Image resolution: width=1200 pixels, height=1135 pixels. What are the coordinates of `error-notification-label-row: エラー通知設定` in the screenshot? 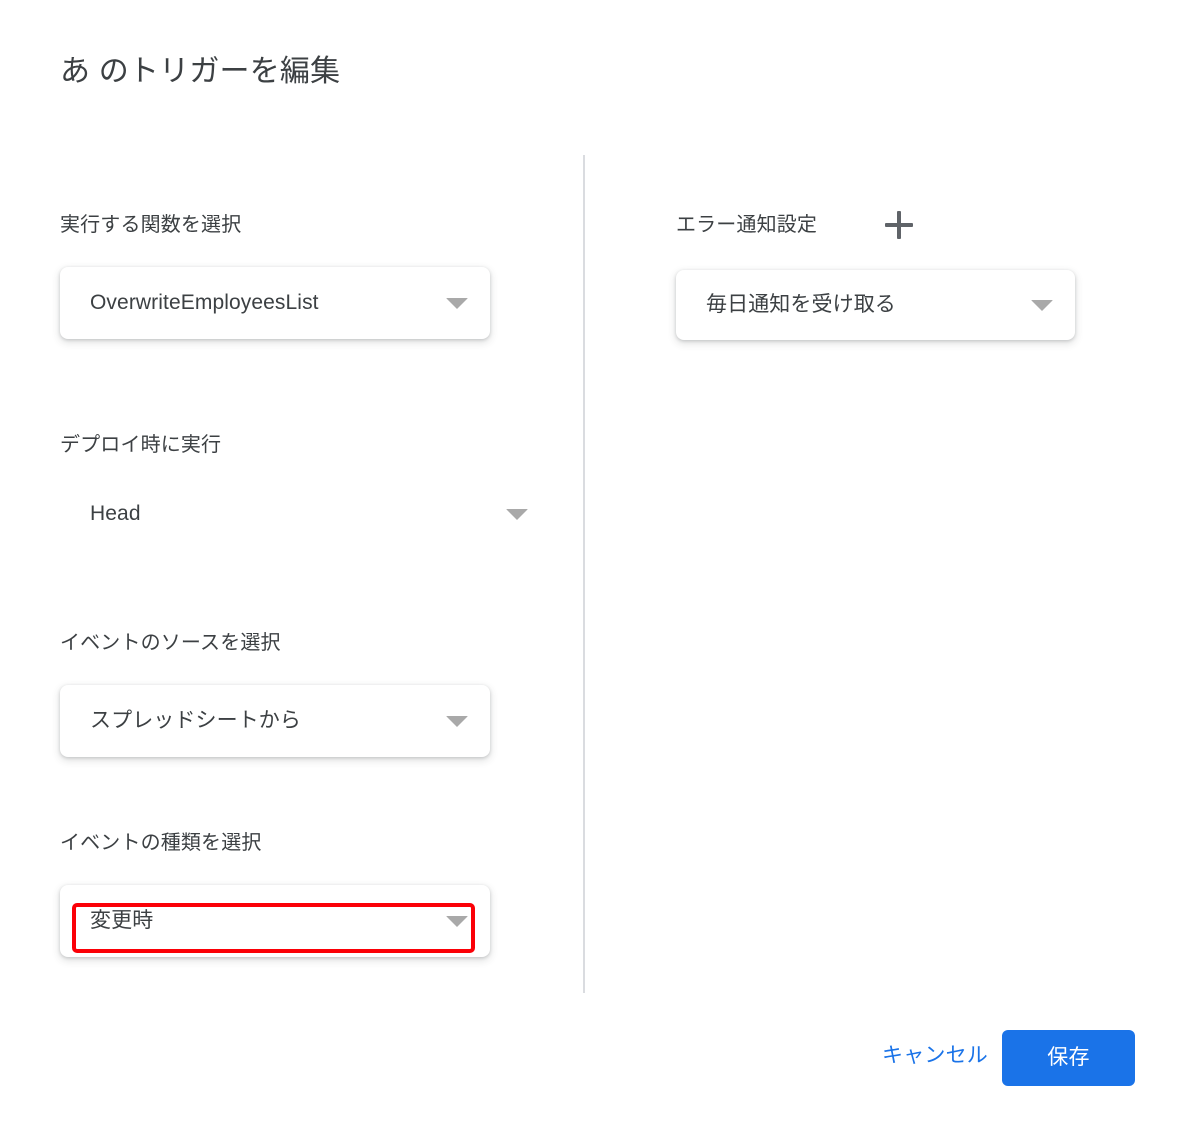 It's located at (886, 225).